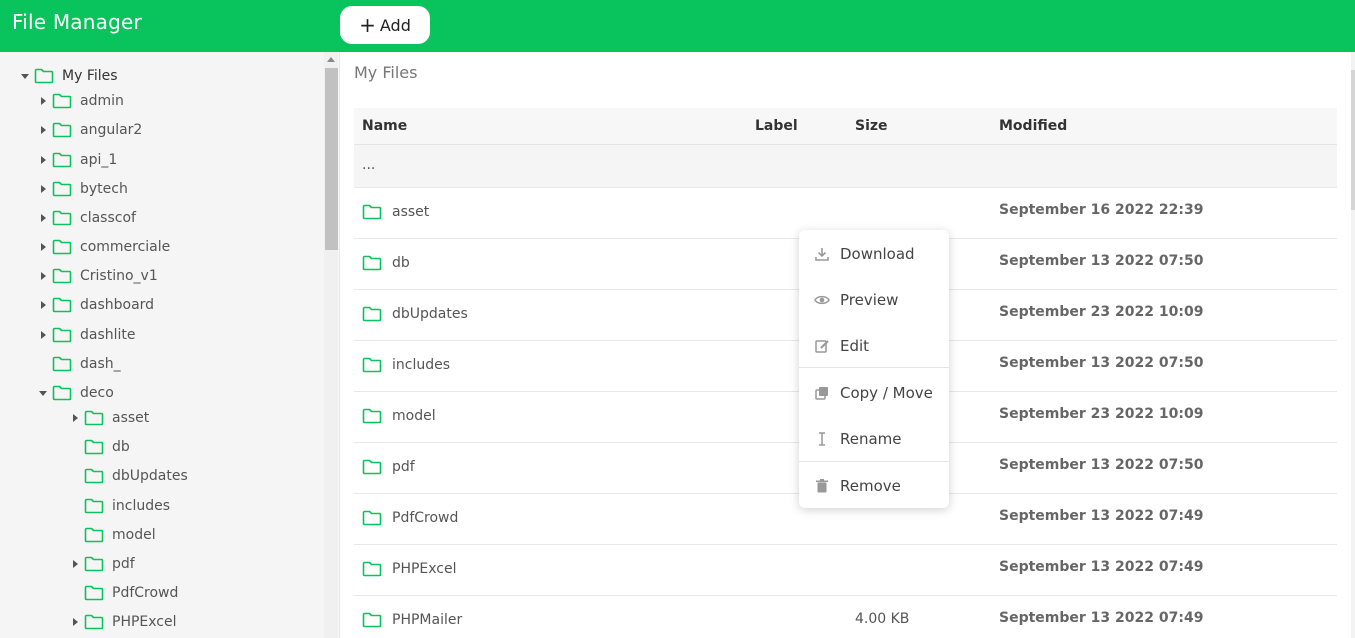 This screenshot has height=638, width=1355. I want to click on file-name-cell: PHPExcel, so click(409, 569).